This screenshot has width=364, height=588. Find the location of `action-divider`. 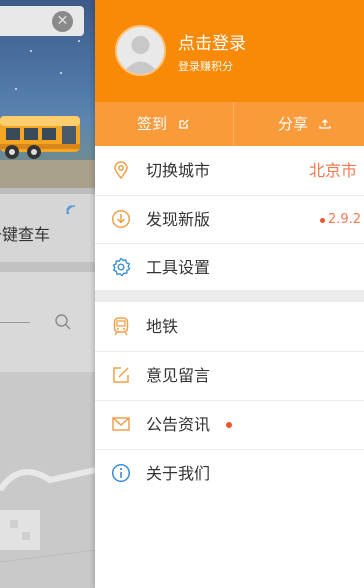

action-divider is located at coordinates (233, 124).